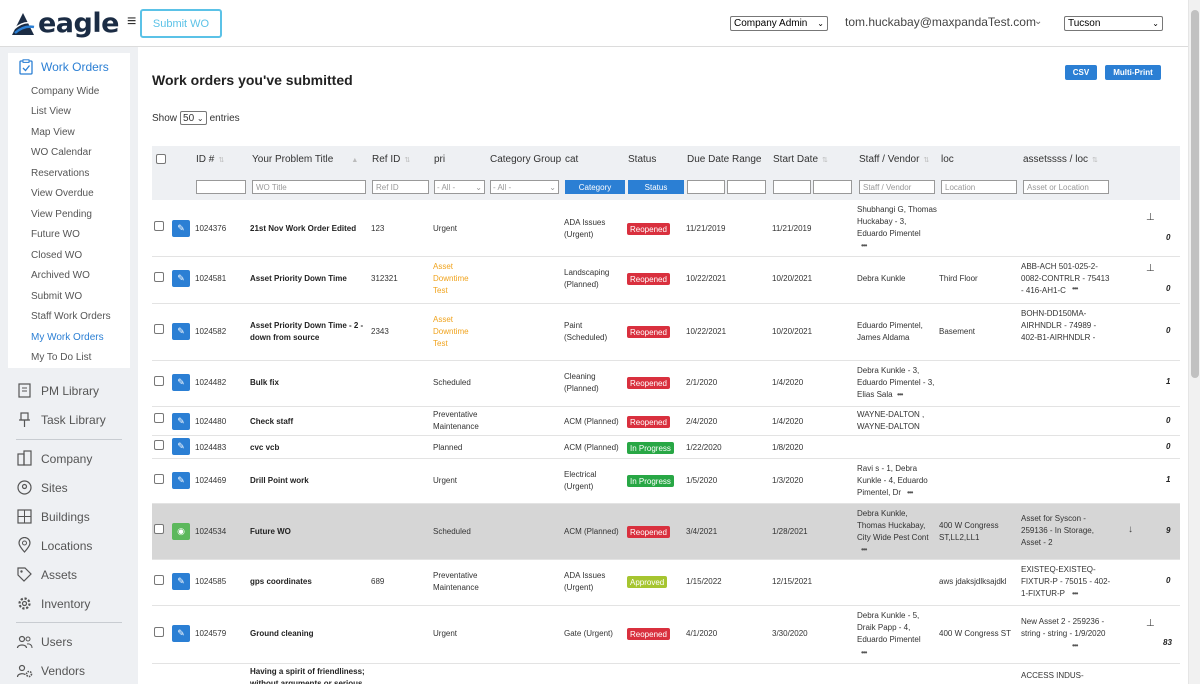 The height and width of the screenshot is (684, 1200). I want to click on submenu-view-pending: View Pending, so click(69, 214).